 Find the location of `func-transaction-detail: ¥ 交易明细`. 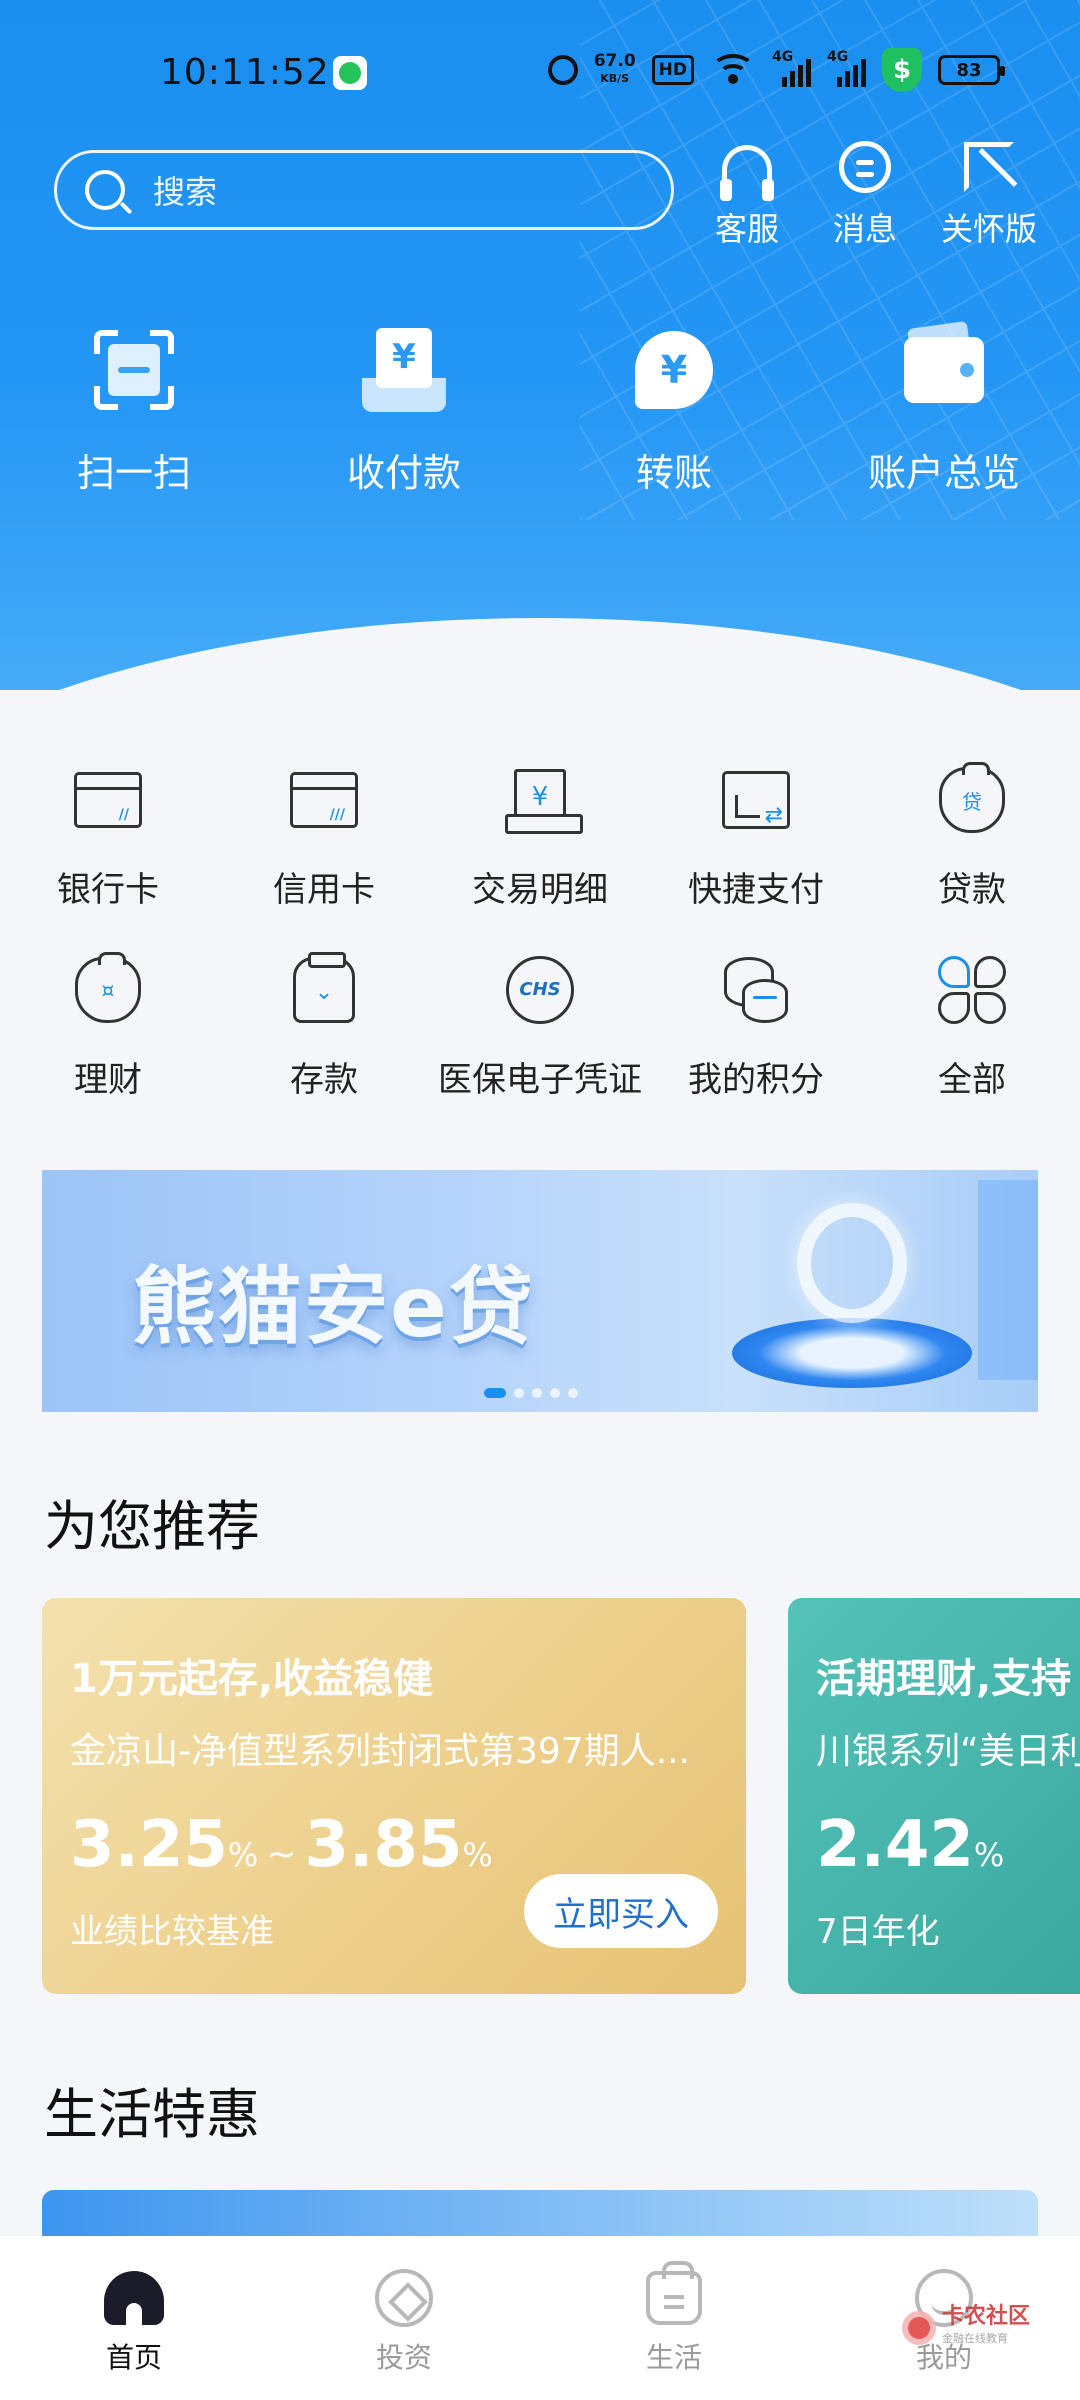

func-transaction-detail: ¥ 交易明细 is located at coordinates (540, 835).